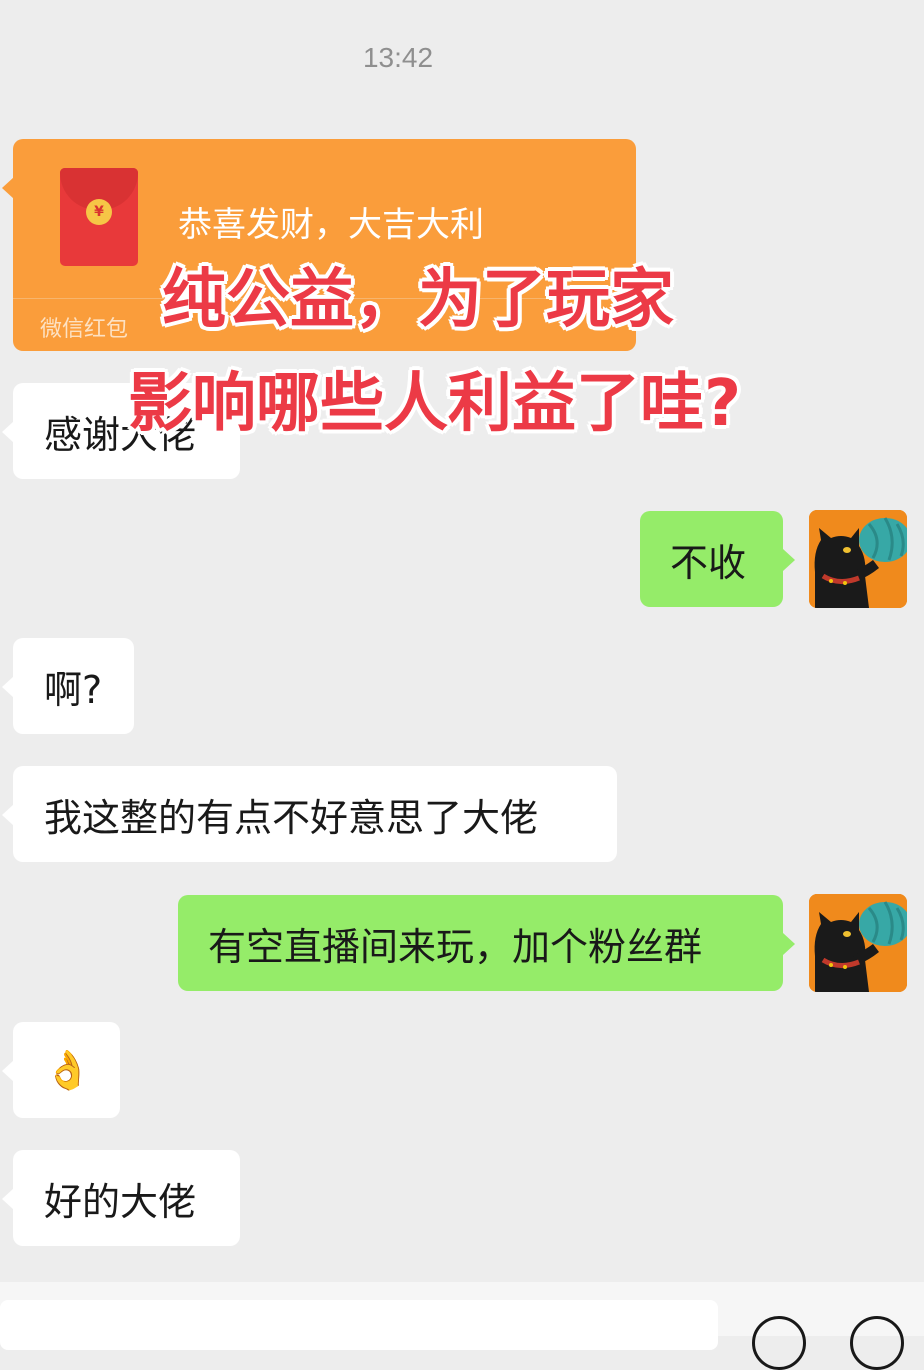 The height and width of the screenshot is (1370, 924). I want to click on message-bubble-sent: 不收, so click(717, 559).